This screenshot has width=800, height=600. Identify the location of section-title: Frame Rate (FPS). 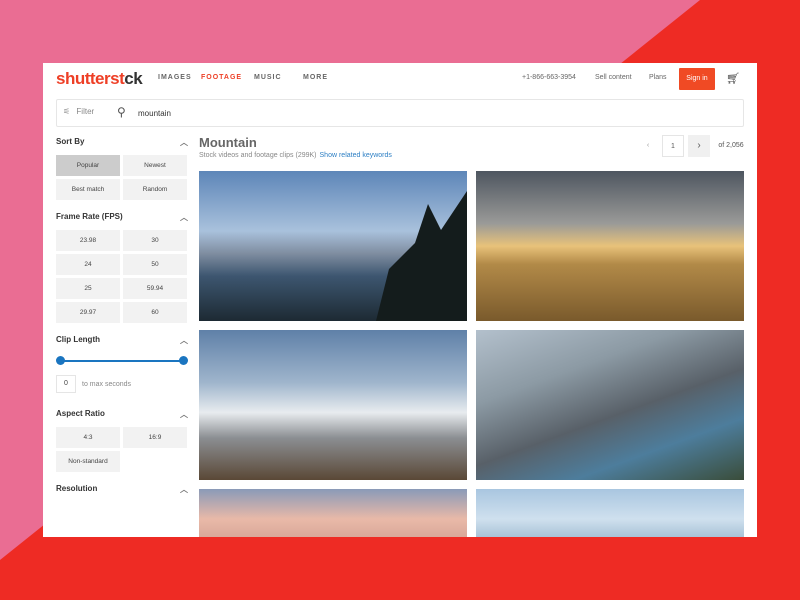
(89, 216).